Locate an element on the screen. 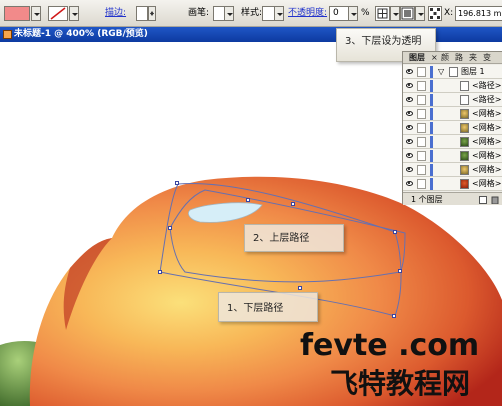 The height and width of the screenshot is (406, 502). x-input: 196.813 m is located at coordinates (478, 13).